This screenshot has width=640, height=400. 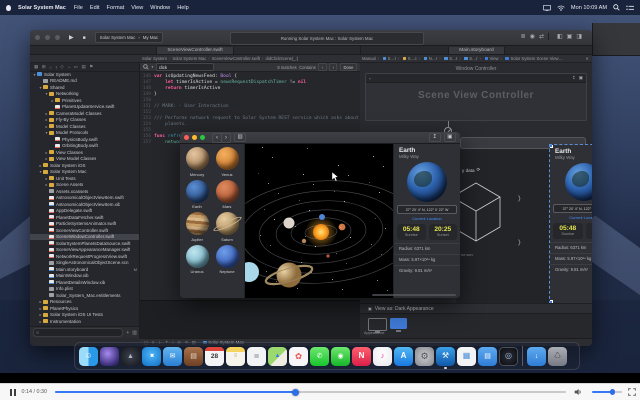 I want to click on dock-app-icon: ≡, so click(x=235, y=356).